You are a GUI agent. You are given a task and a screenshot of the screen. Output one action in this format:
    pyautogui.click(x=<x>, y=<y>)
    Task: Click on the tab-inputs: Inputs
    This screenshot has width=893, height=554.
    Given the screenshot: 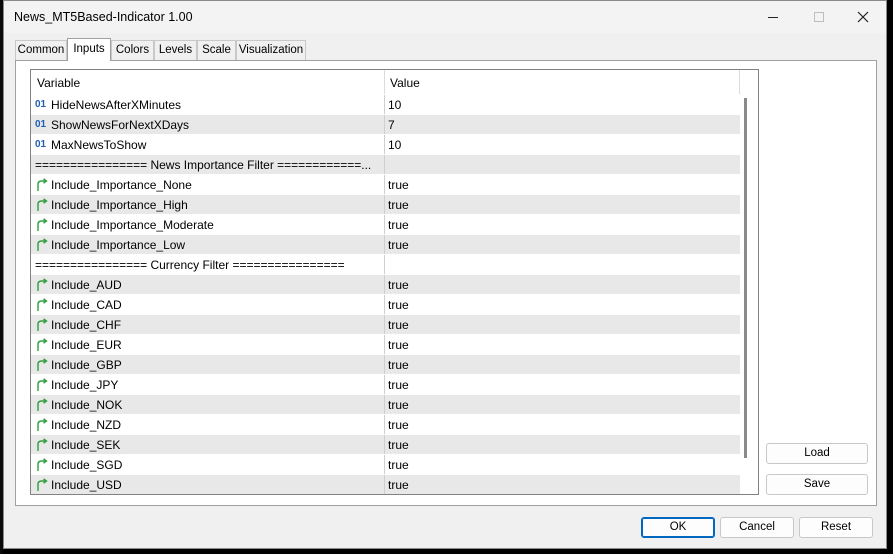 What is the action you would take?
    pyautogui.click(x=89, y=49)
    